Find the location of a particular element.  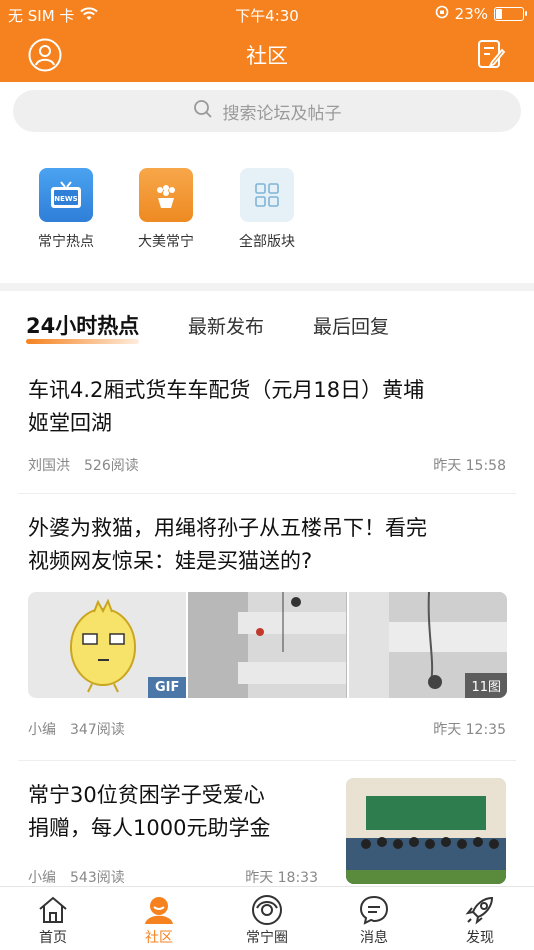

post-title: 外婆为救猫，用绳将孙子从五楼吊下！看完 视频网友惊呆：娃是买猫送的? is located at coordinates (227, 544).